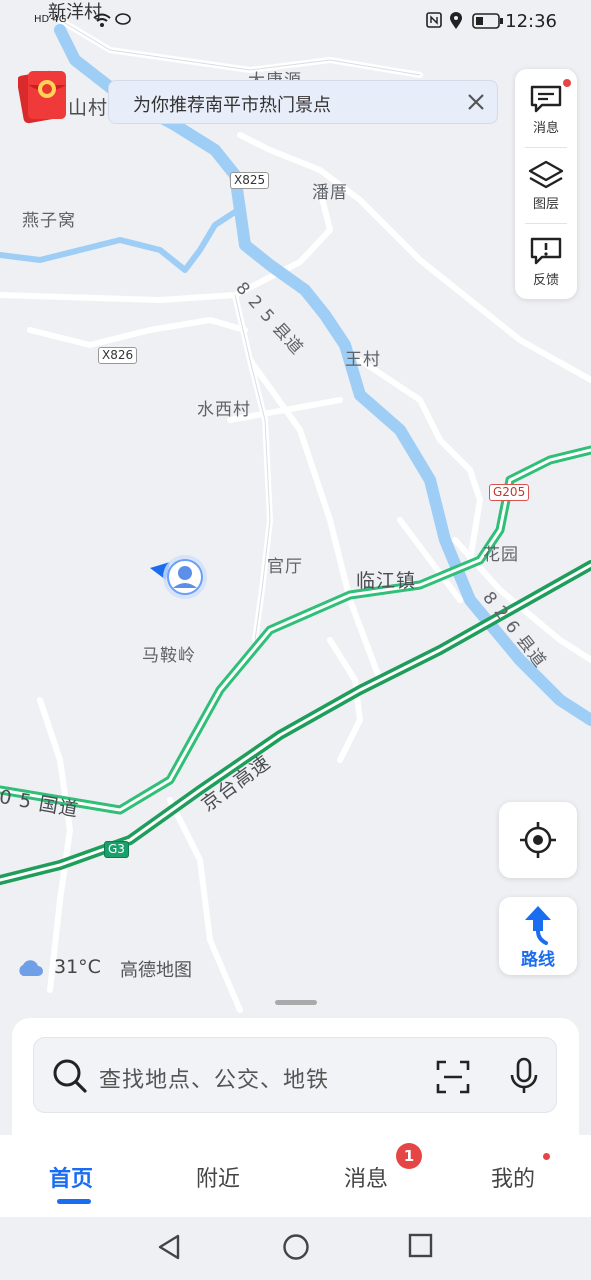 This screenshot has height=1280, width=591. I want to click on map-label-lin-jiang-zhen: 临江镇, so click(386, 581).